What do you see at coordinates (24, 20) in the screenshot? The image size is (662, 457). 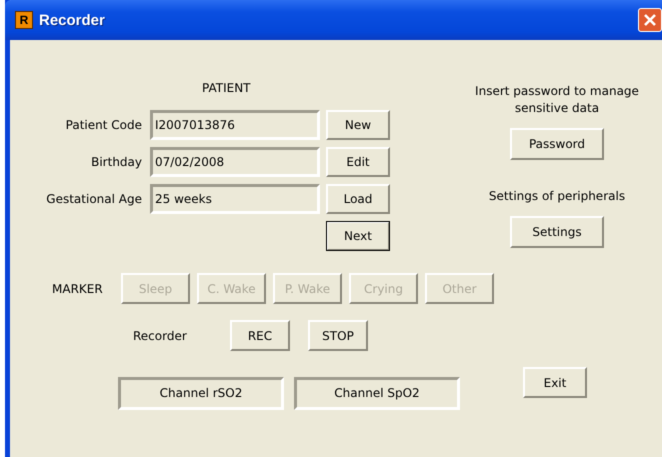 I see `app-icon: R` at bounding box center [24, 20].